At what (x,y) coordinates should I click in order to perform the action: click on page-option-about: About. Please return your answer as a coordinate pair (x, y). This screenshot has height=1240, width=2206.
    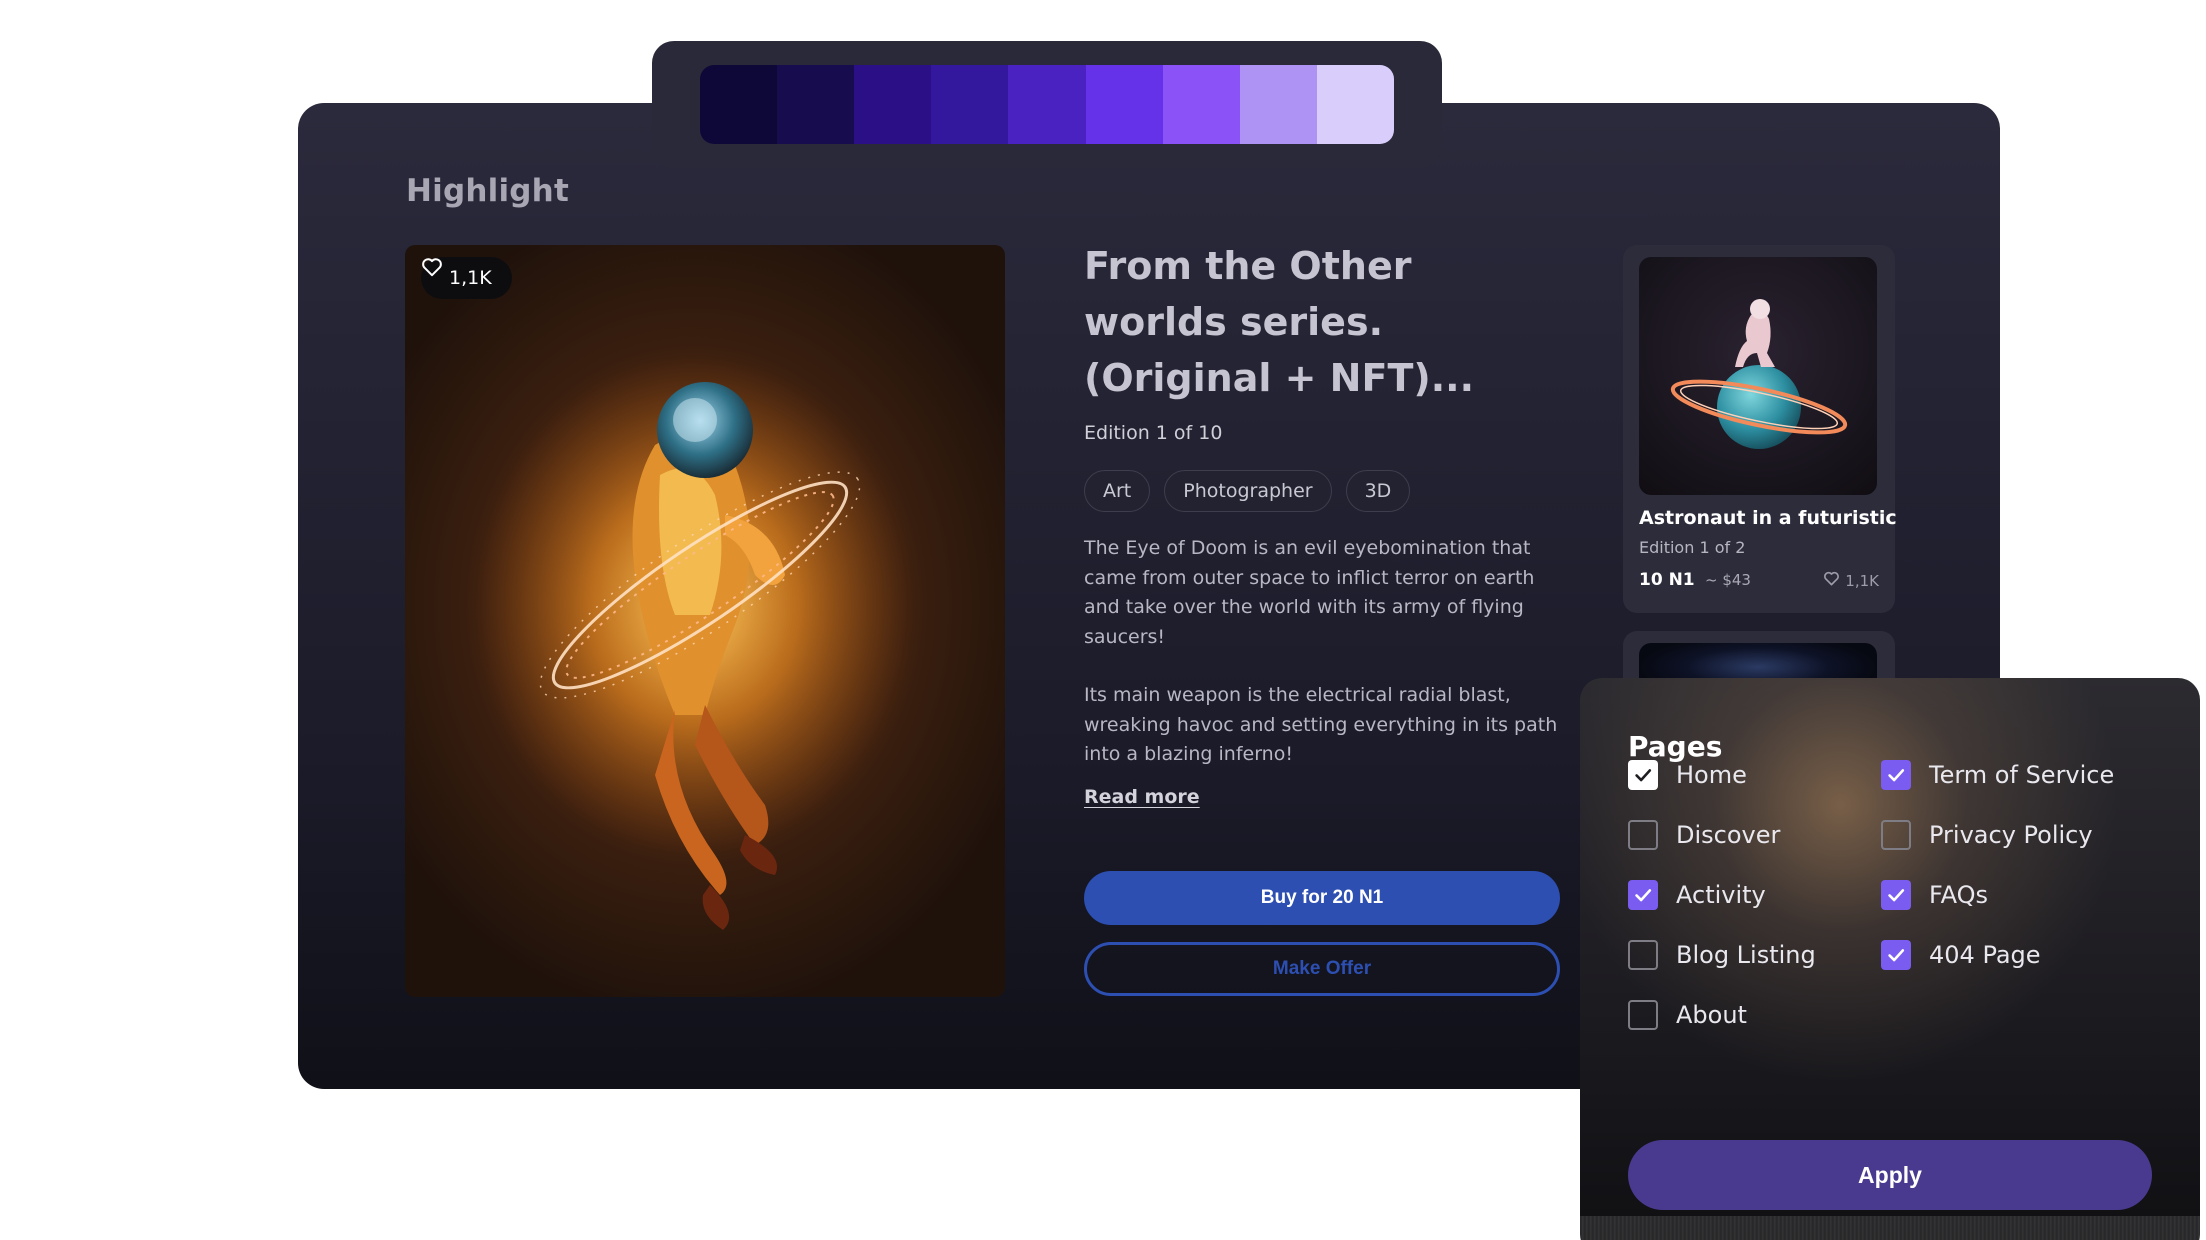
    Looking at the image, I should click on (1687, 1015).